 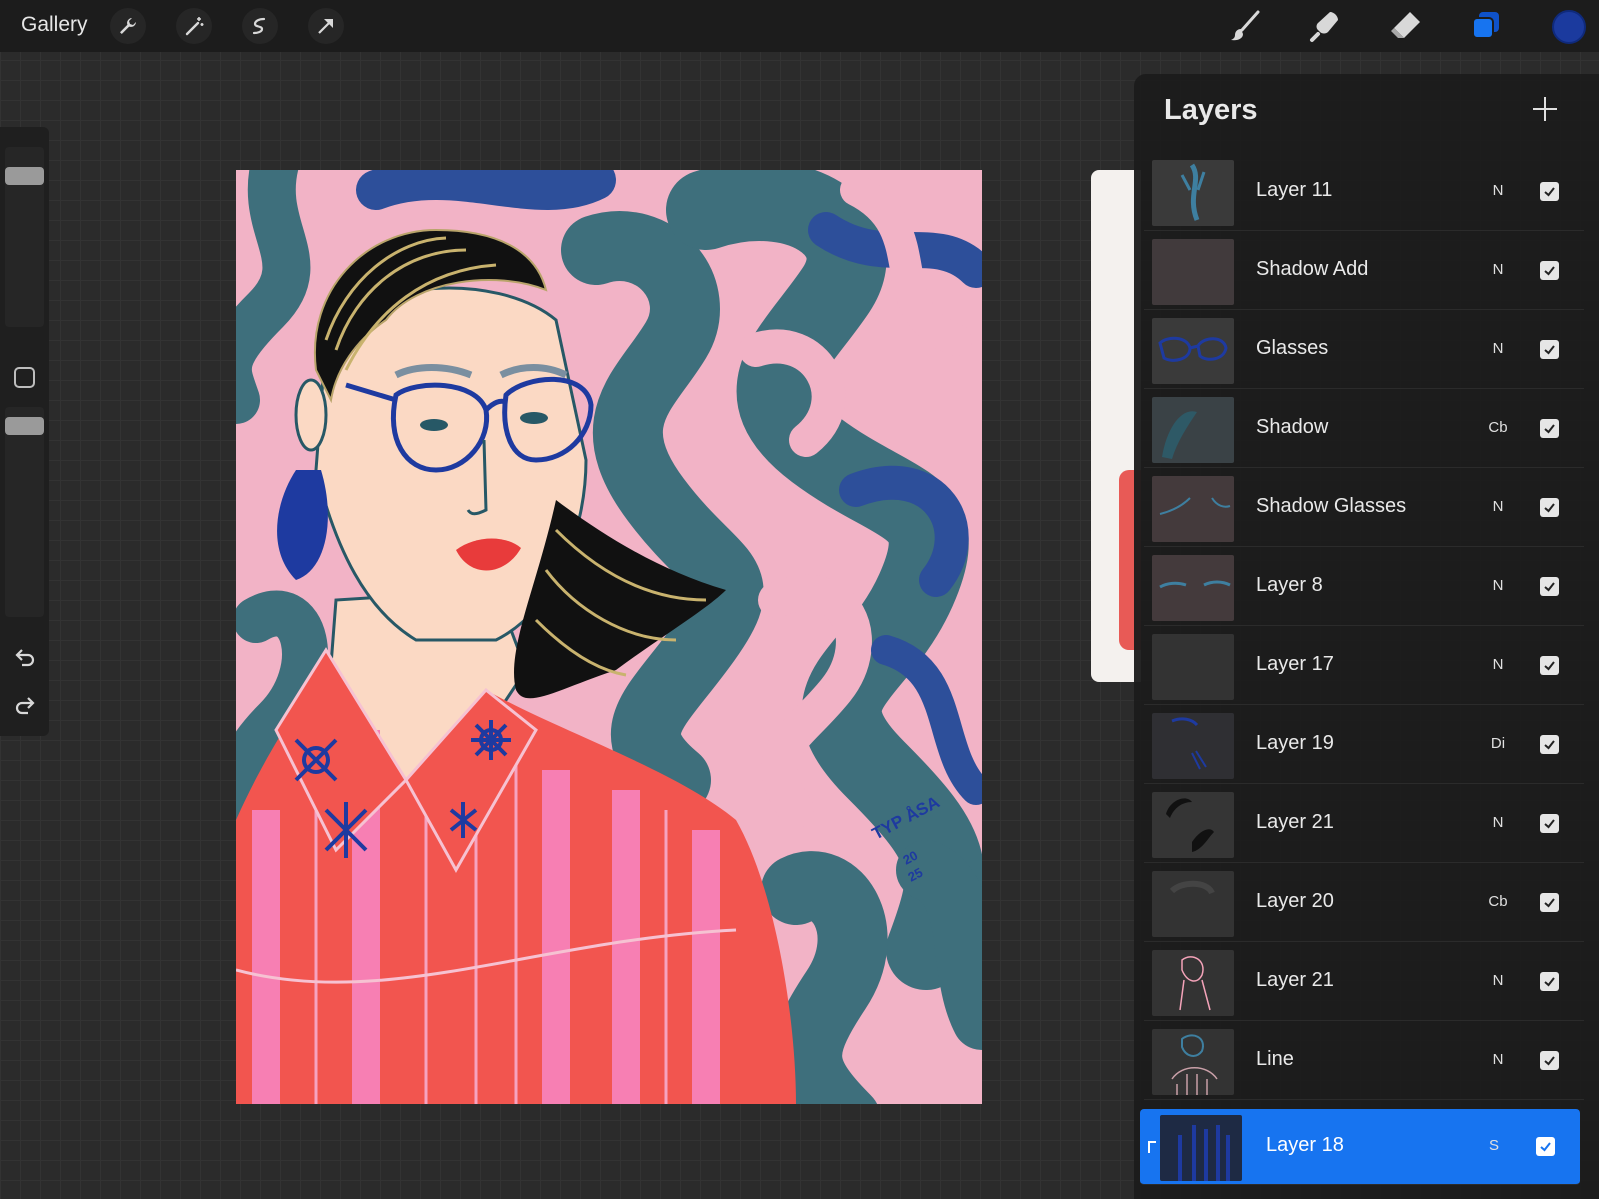 I want to click on layer-name: Shadow, so click(x=1292, y=427).